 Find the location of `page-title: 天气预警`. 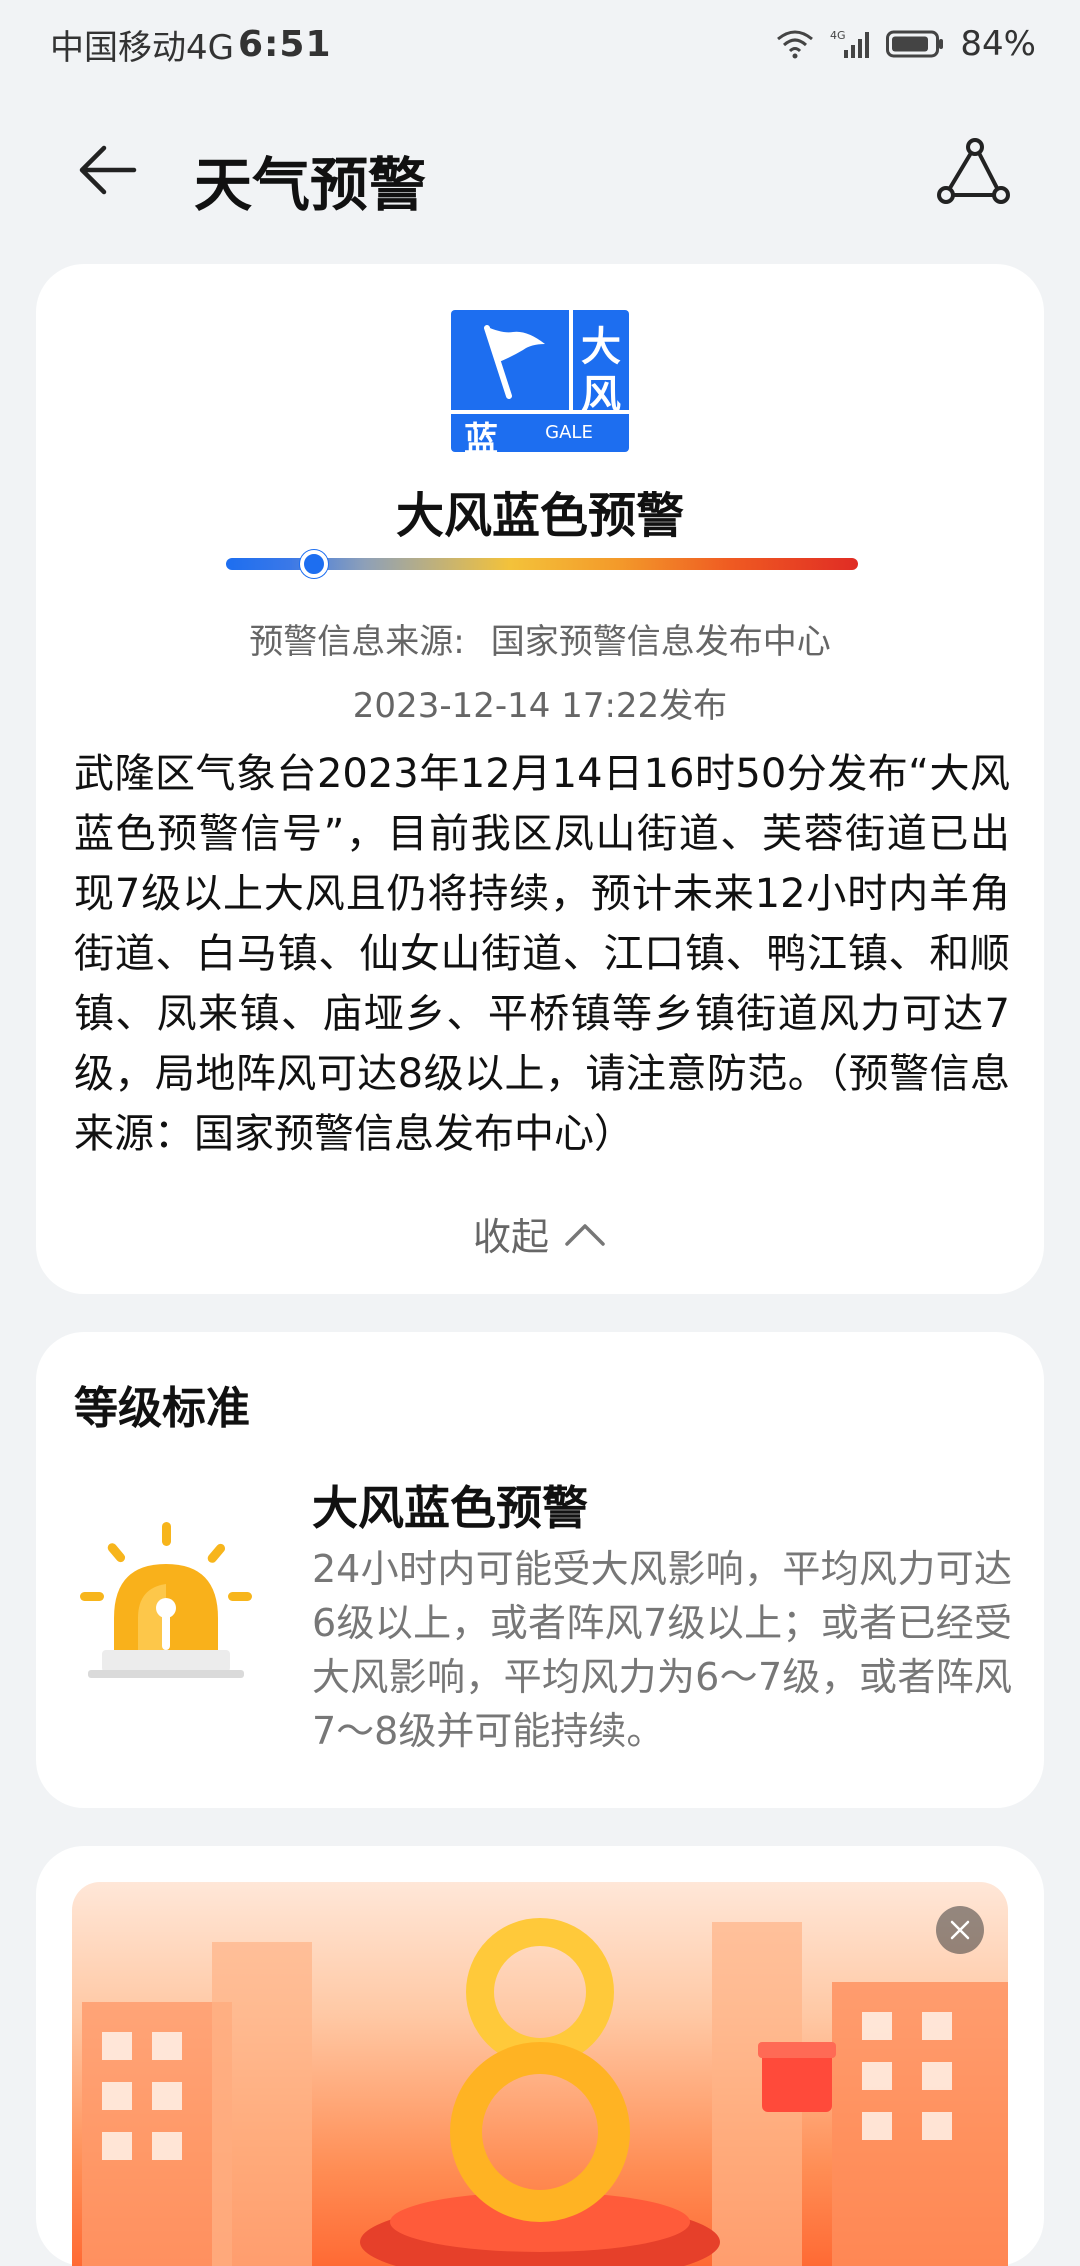

page-title: 天气预警 is located at coordinates (310, 185).